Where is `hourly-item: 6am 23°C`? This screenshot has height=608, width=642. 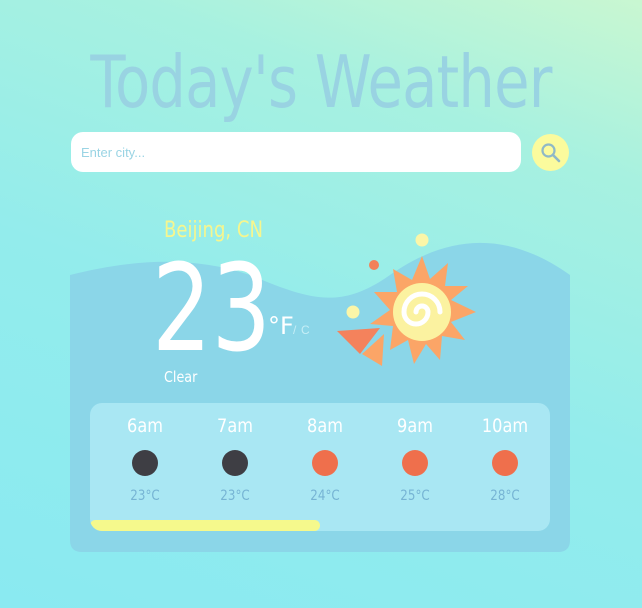
hourly-item: 6am 23°C is located at coordinates (145, 467).